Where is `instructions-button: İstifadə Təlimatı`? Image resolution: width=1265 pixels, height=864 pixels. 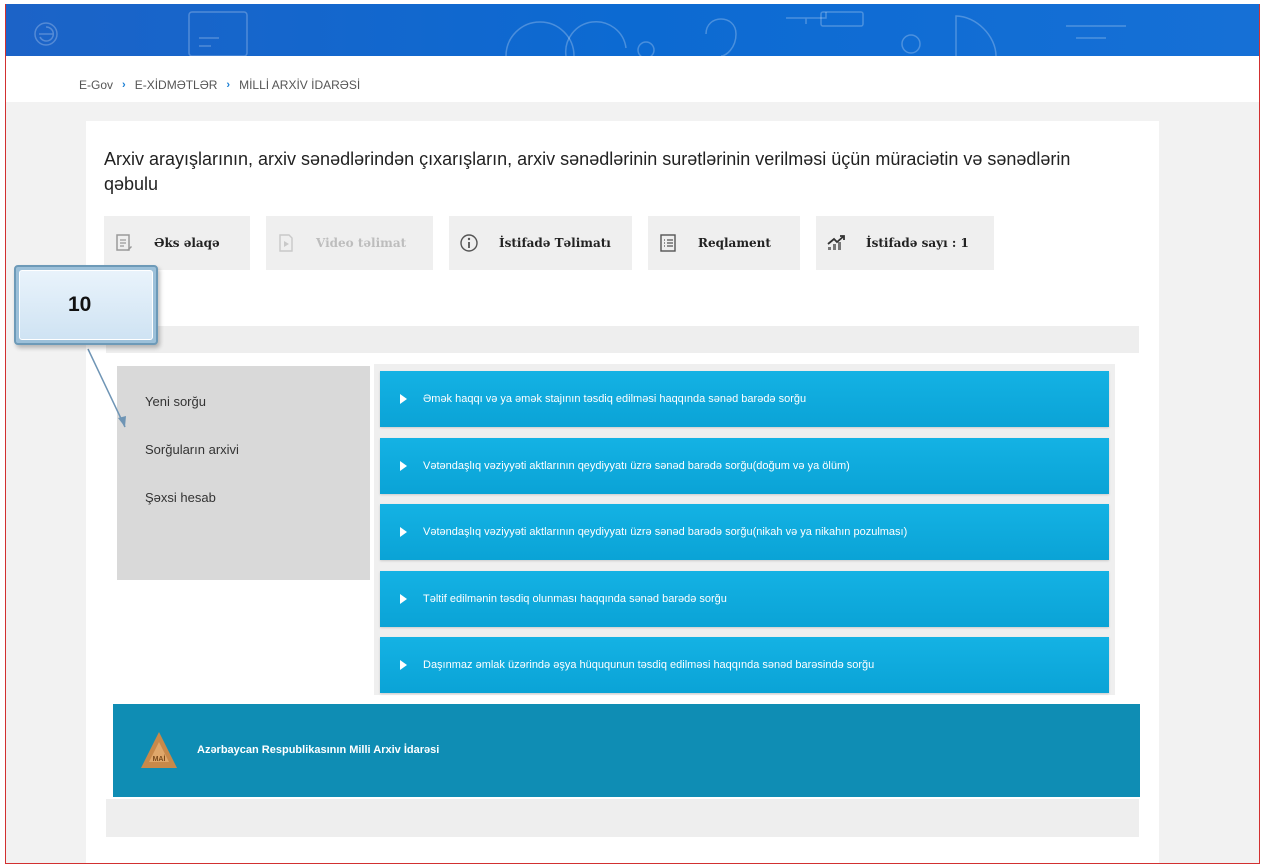
instructions-button: İstifadə Təlimatı is located at coordinates (540, 243).